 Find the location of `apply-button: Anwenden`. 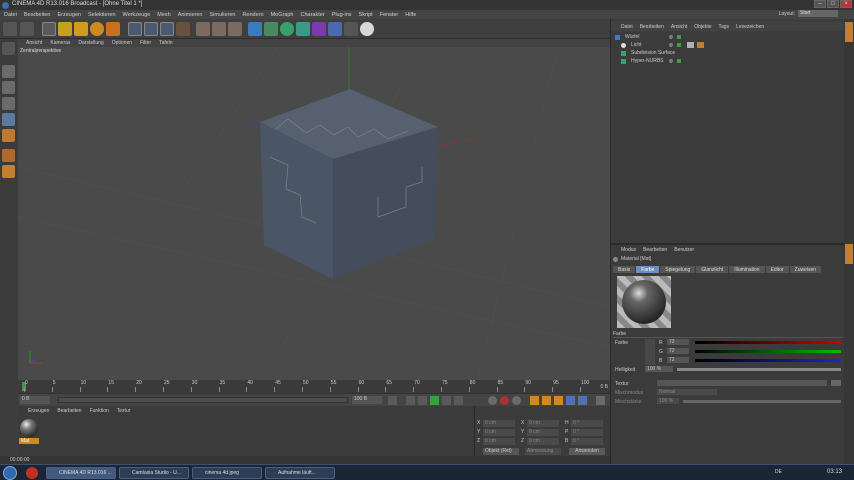

apply-button: Anwenden is located at coordinates (587, 451).